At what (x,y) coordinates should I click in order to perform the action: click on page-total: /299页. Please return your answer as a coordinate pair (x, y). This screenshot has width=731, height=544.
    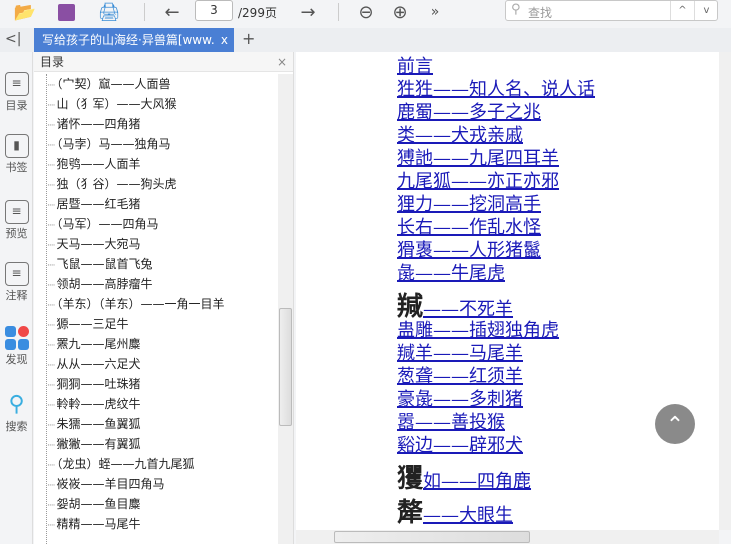
    Looking at the image, I should click on (257, 13).